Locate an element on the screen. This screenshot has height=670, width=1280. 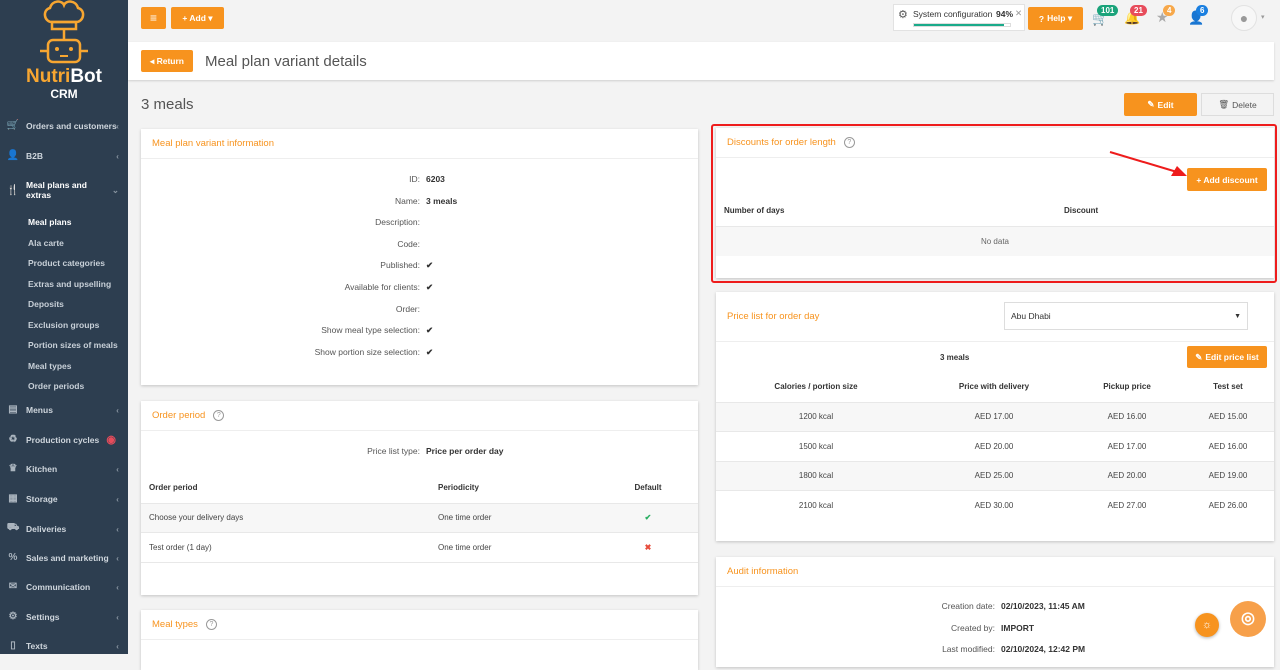
info-row: Name: 3 meals is located at coordinates (419, 201).